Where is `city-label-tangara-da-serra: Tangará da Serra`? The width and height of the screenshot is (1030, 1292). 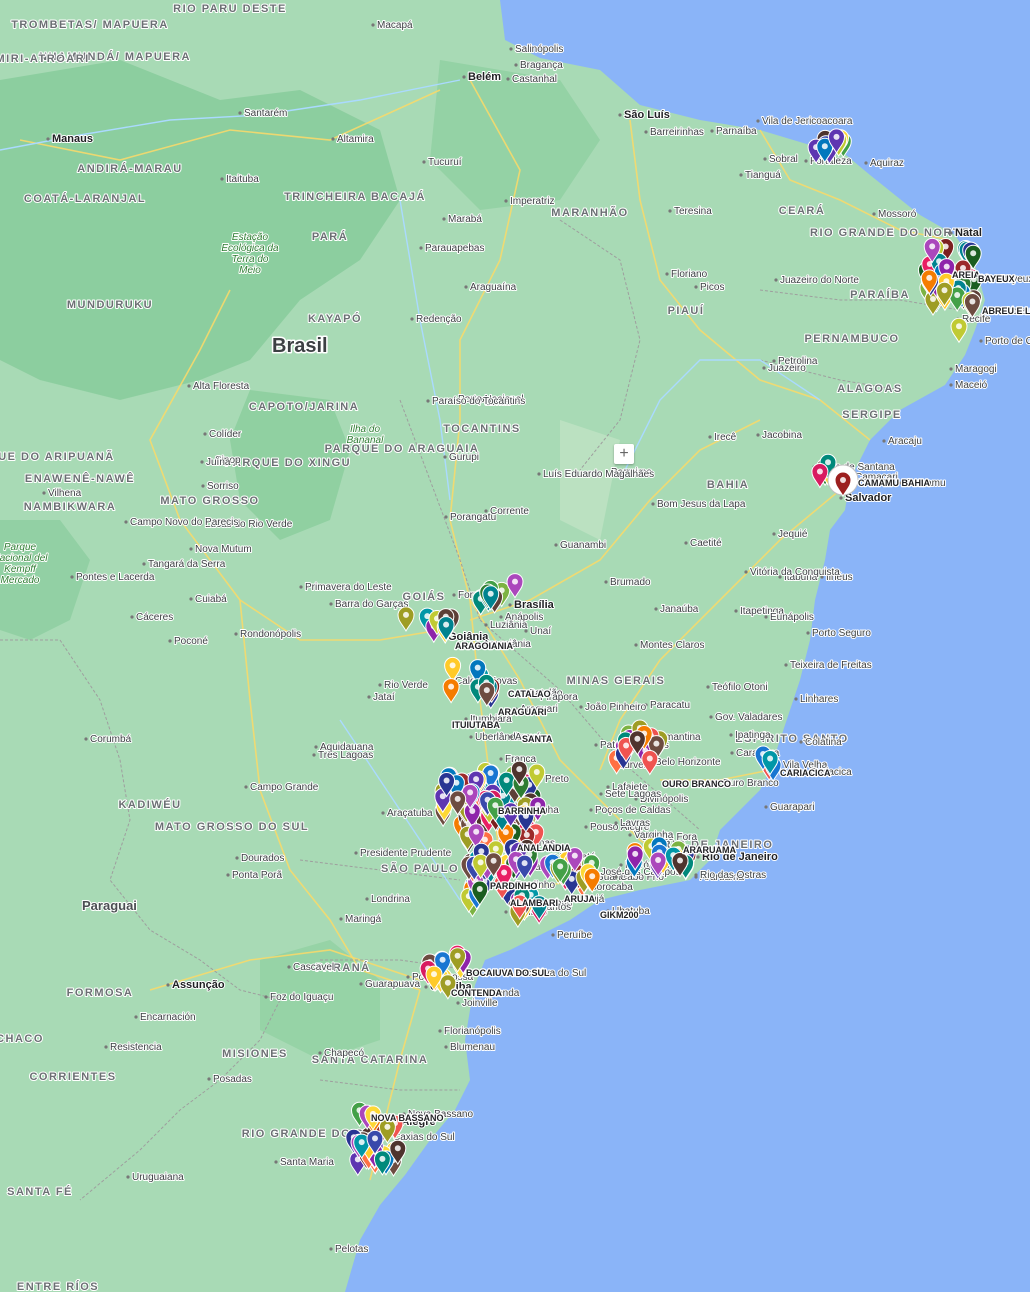
city-label-tangara-da-serra: Tangará da Serra is located at coordinates (187, 564).